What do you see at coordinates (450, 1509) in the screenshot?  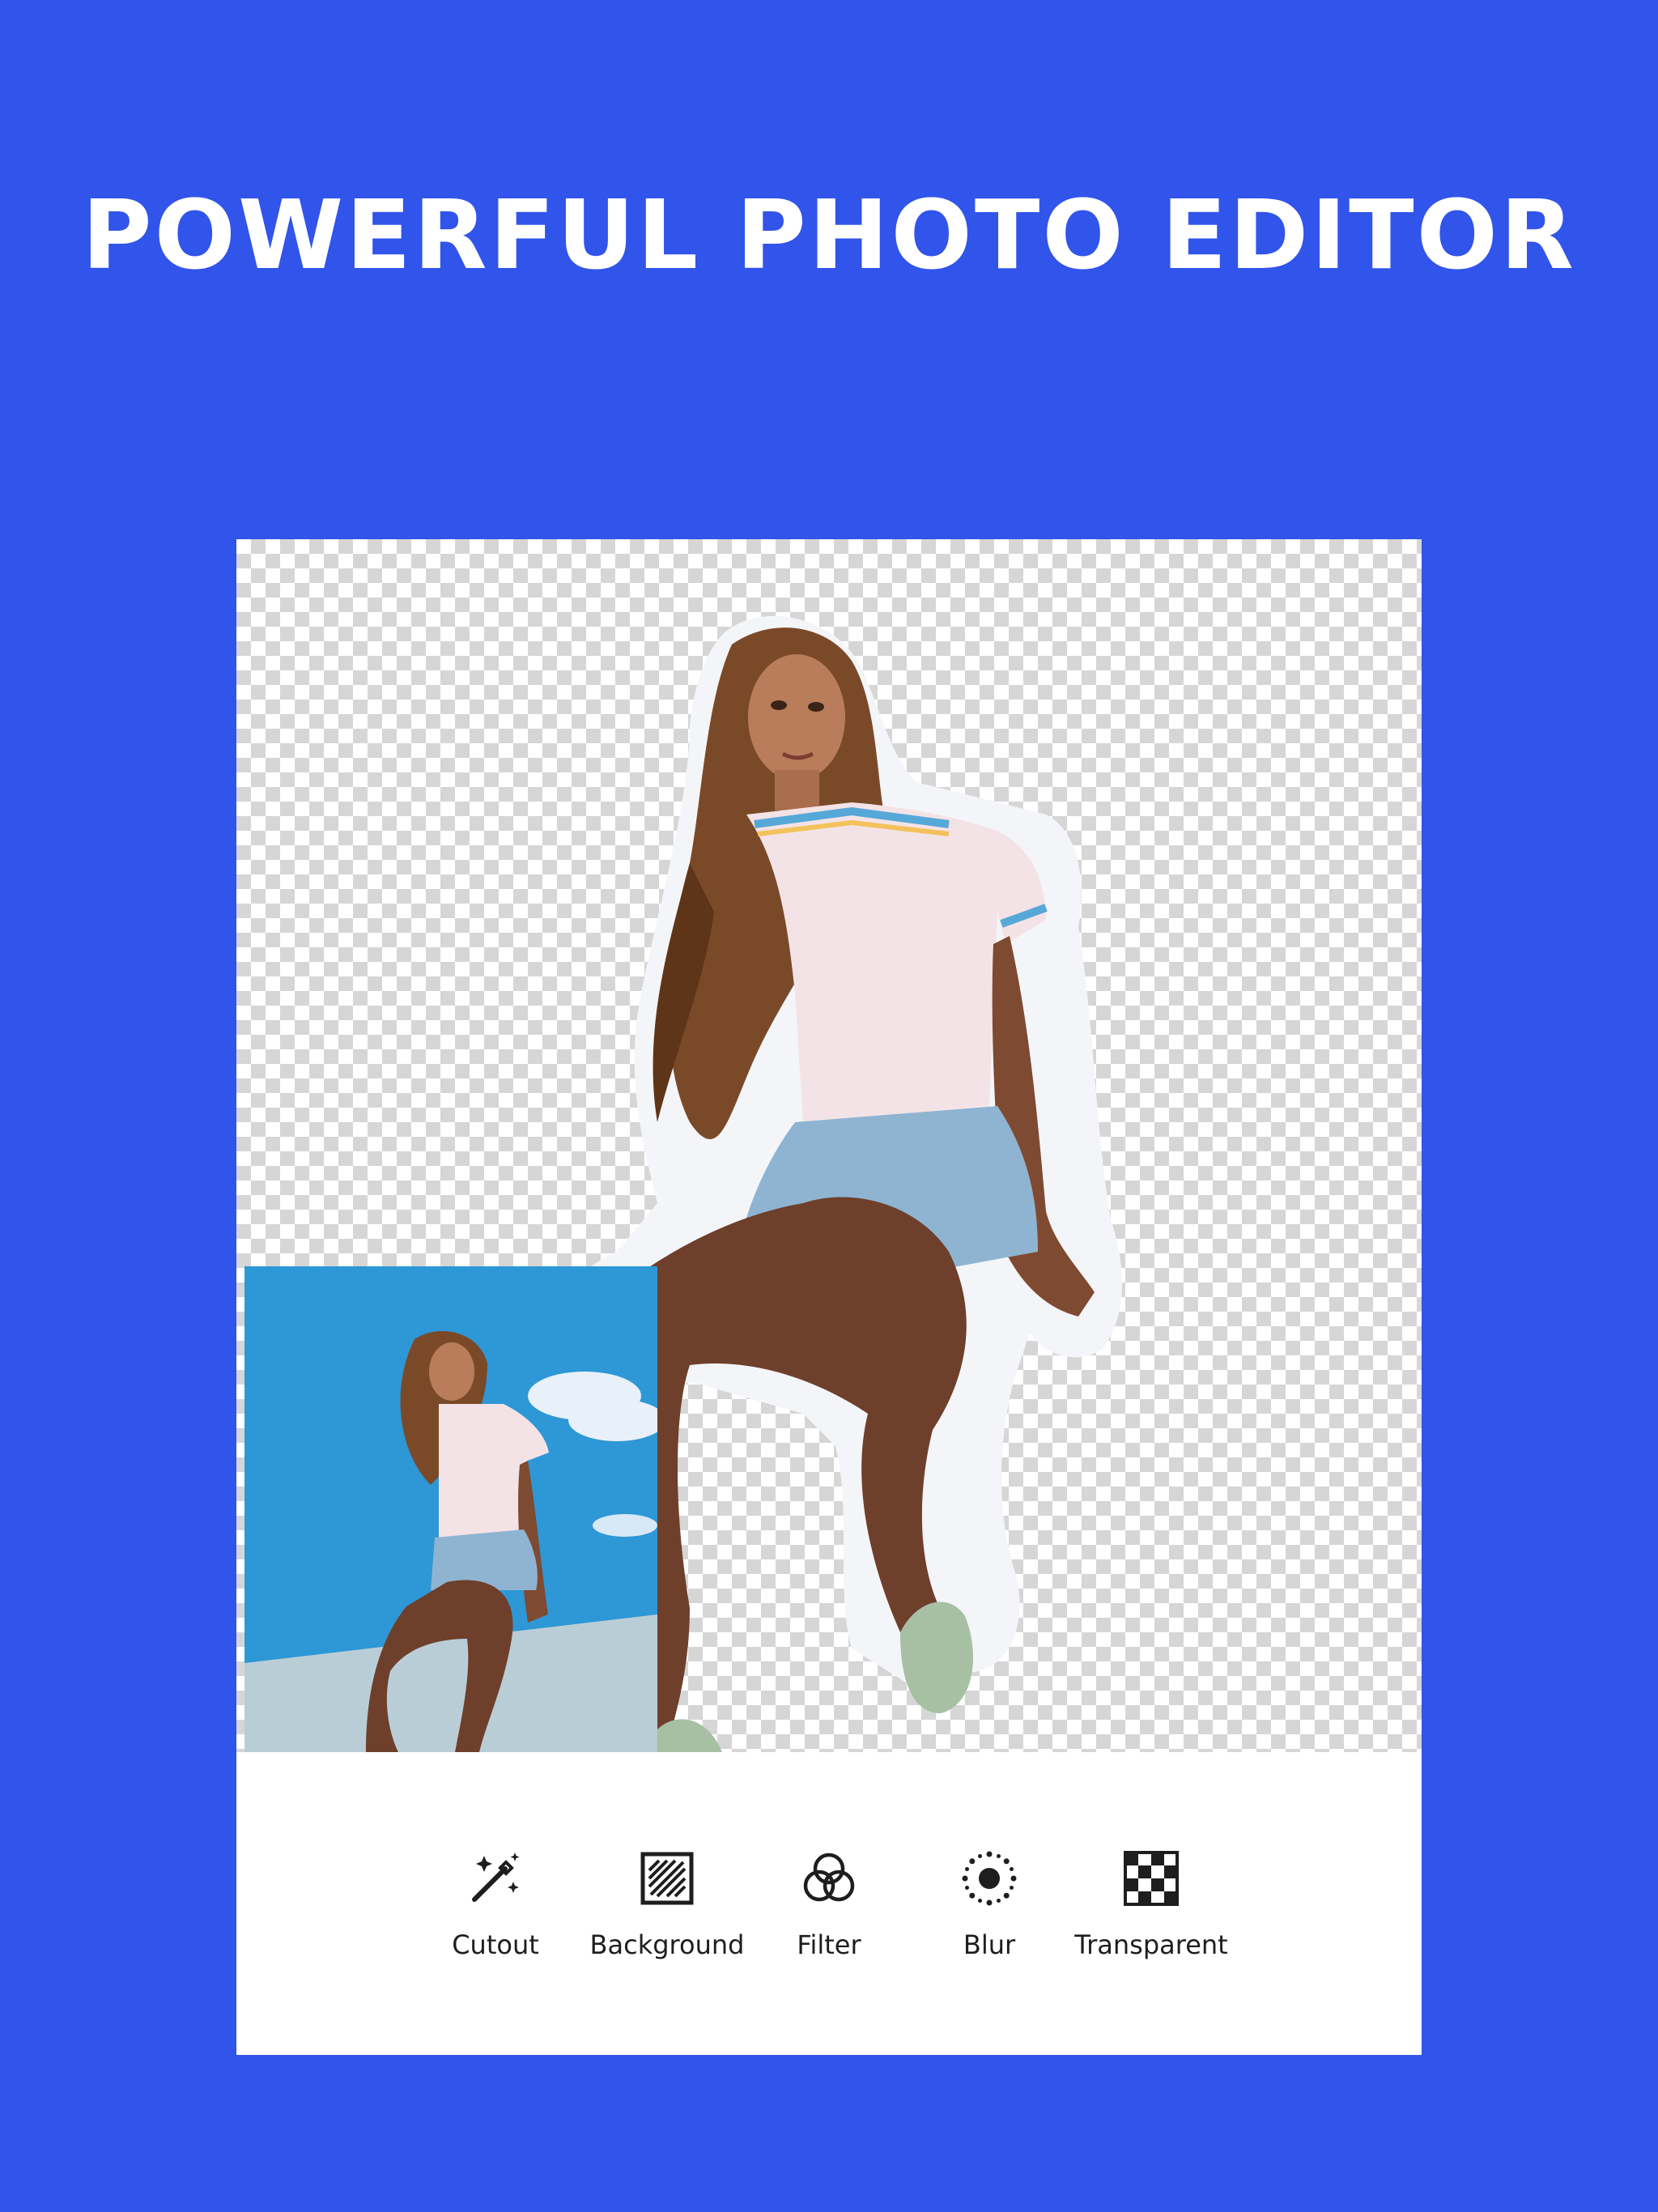 I see `original-photo-thumbnail` at bounding box center [450, 1509].